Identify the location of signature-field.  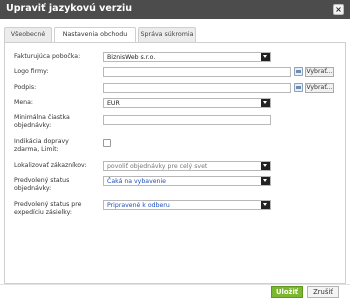
(197, 88).